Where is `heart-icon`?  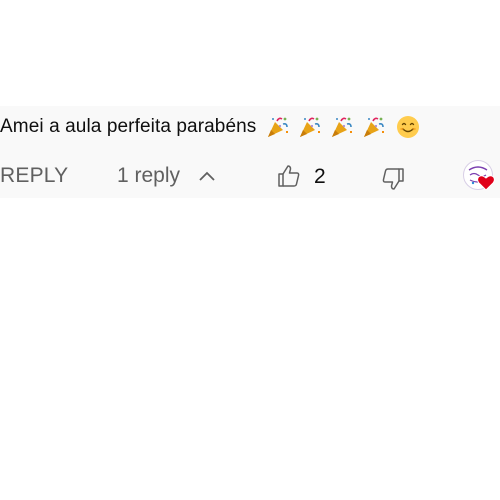
heart-icon is located at coordinates (486, 183).